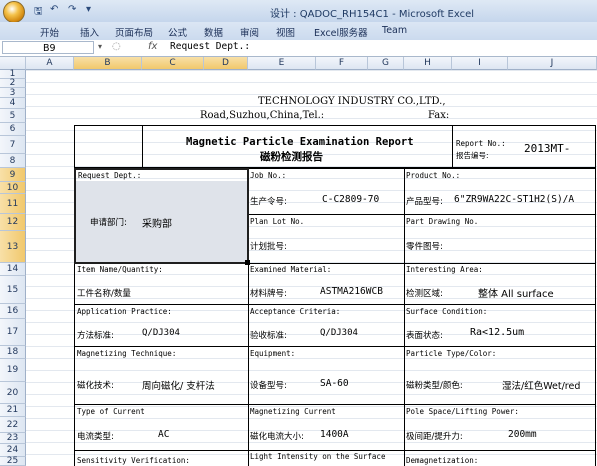 Image resolution: width=597 pixels, height=466 pixels. What do you see at coordinates (282, 63) in the screenshot?
I see `column-header-e: E` at bounding box center [282, 63].